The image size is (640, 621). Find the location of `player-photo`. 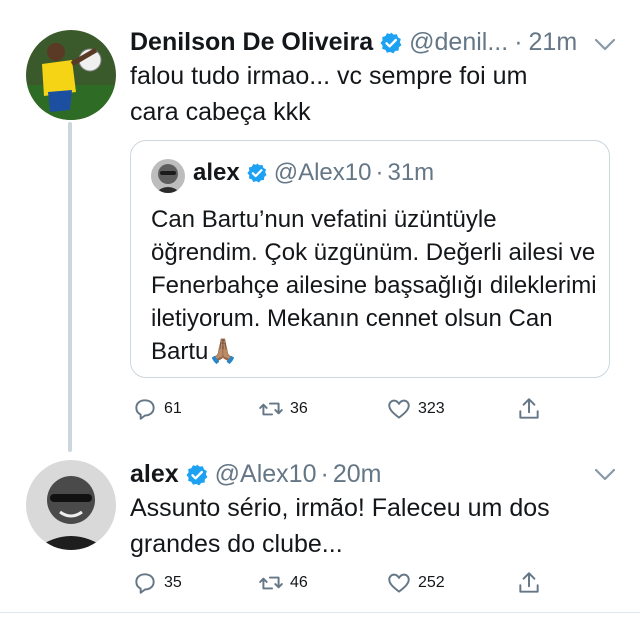

player-photo is located at coordinates (71, 75).